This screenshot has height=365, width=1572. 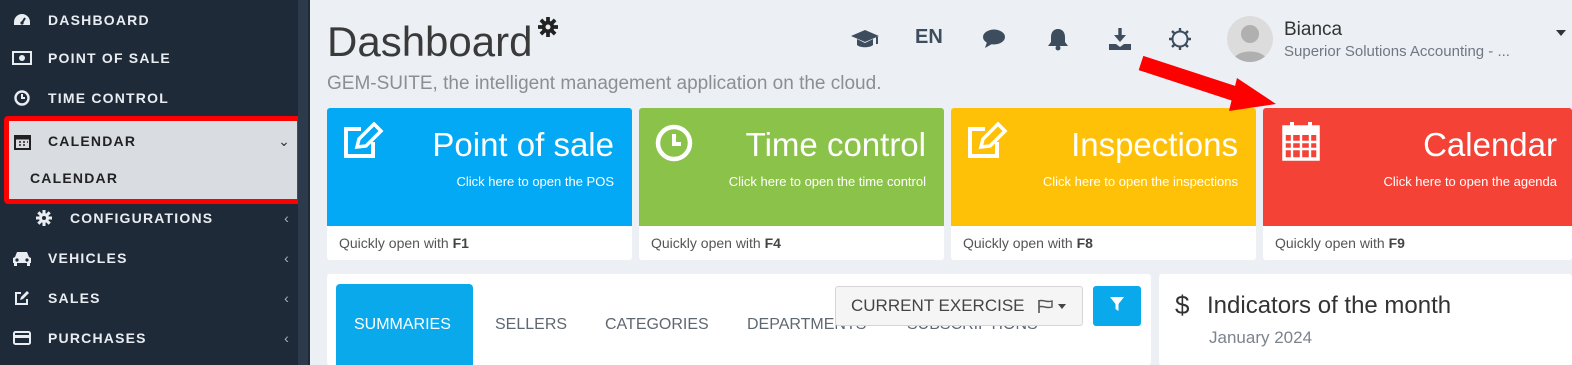 I want to click on sidebar-item-label: SALES, so click(x=74, y=298).